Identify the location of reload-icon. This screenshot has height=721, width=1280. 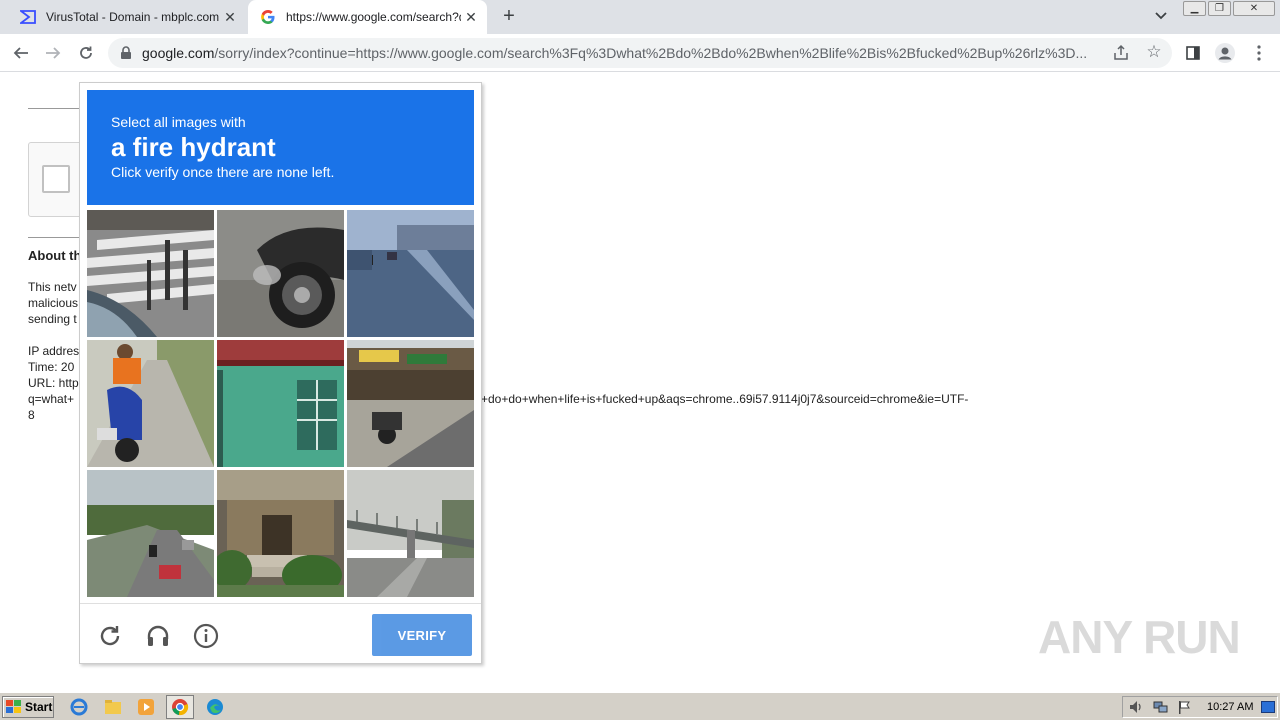
(86, 53).